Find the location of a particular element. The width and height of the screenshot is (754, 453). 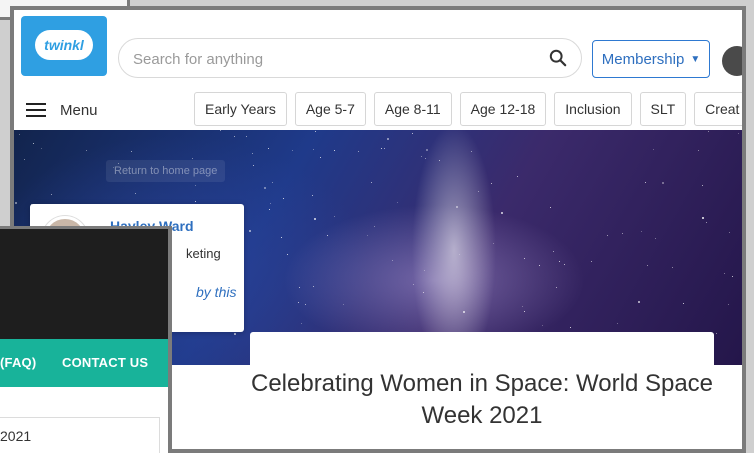

logo-text: twinkl is located at coordinates (64, 45).